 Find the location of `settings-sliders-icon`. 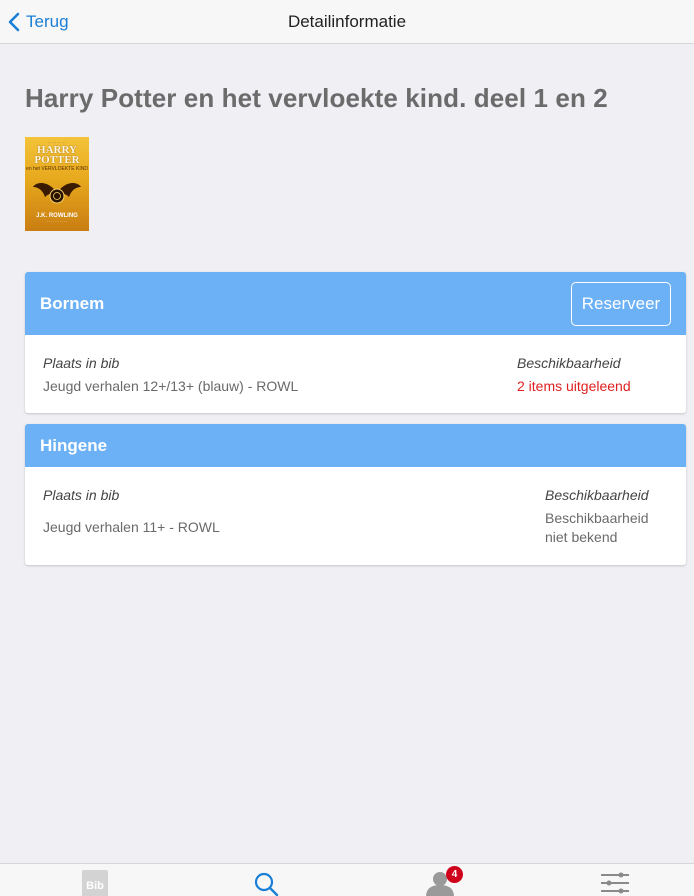

settings-sliders-icon is located at coordinates (615, 883).